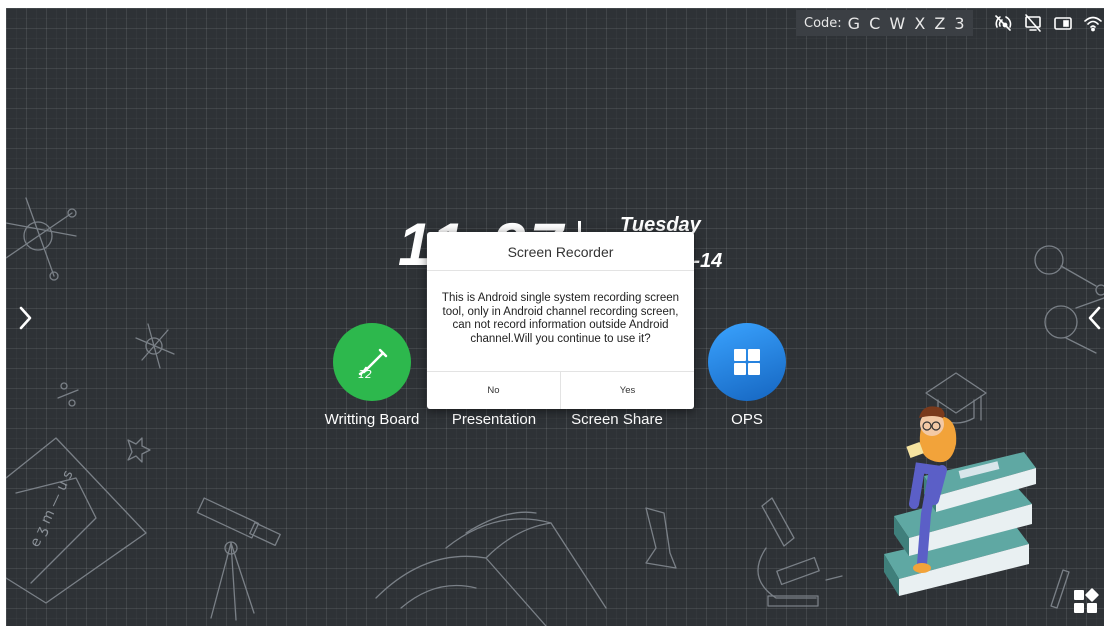 Image resolution: width=1104 pixels, height=626 pixels. Describe the element at coordinates (747, 419) in the screenshot. I see `app-label-ops: OPS` at that location.